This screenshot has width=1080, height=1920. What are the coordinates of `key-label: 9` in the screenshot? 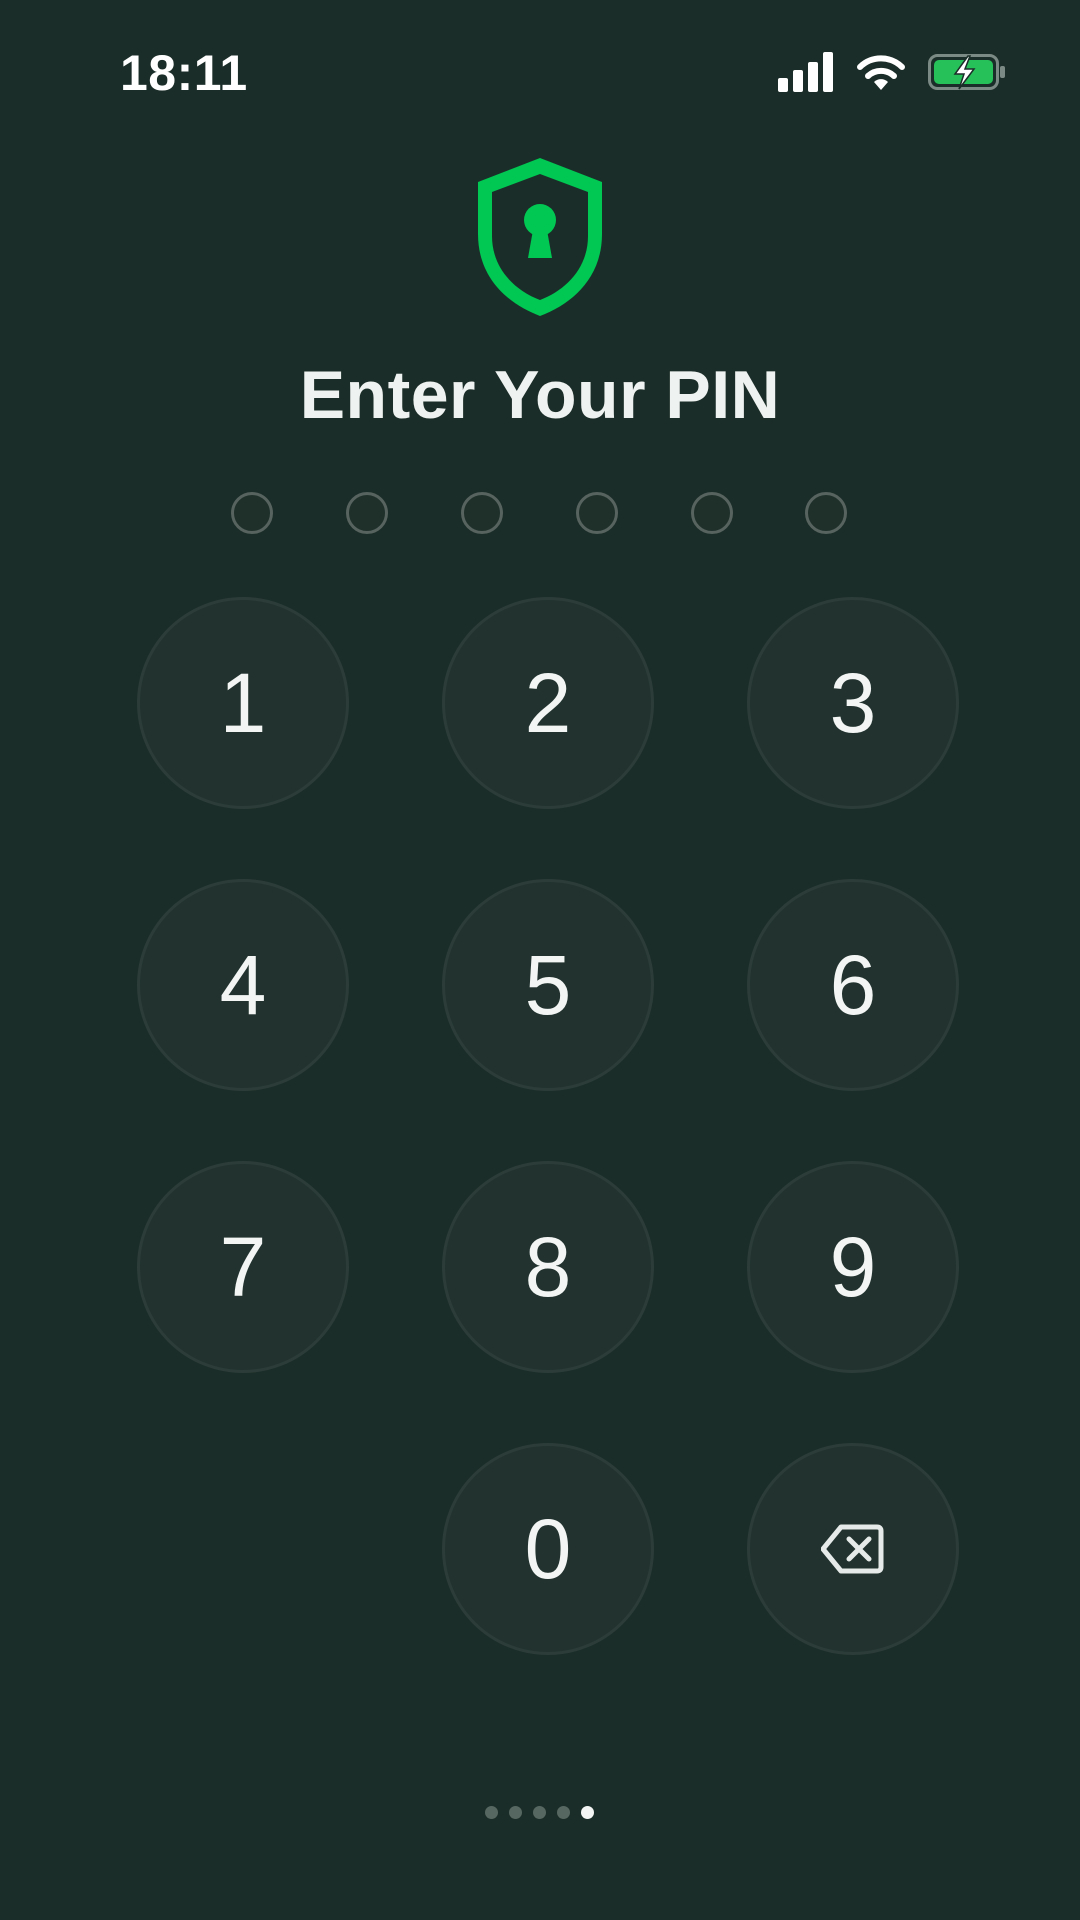 It's located at (853, 1267).